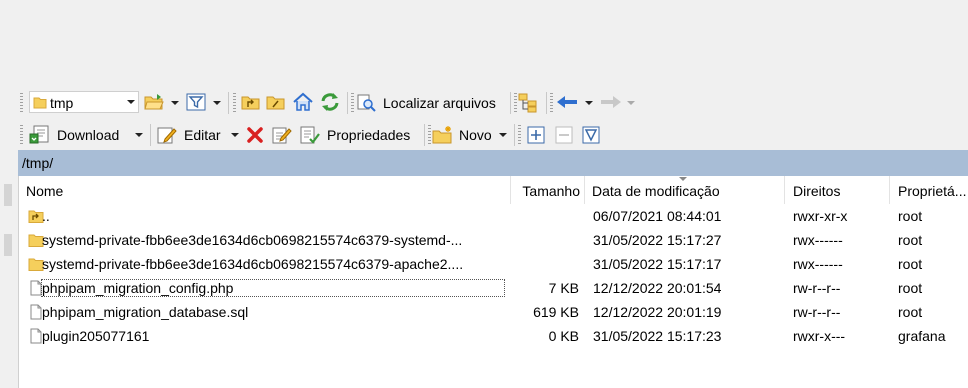 The width and height of the screenshot is (968, 388). What do you see at coordinates (310, 135) in the screenshot?
I see `properties-icon` at bounding box center [310, 135].